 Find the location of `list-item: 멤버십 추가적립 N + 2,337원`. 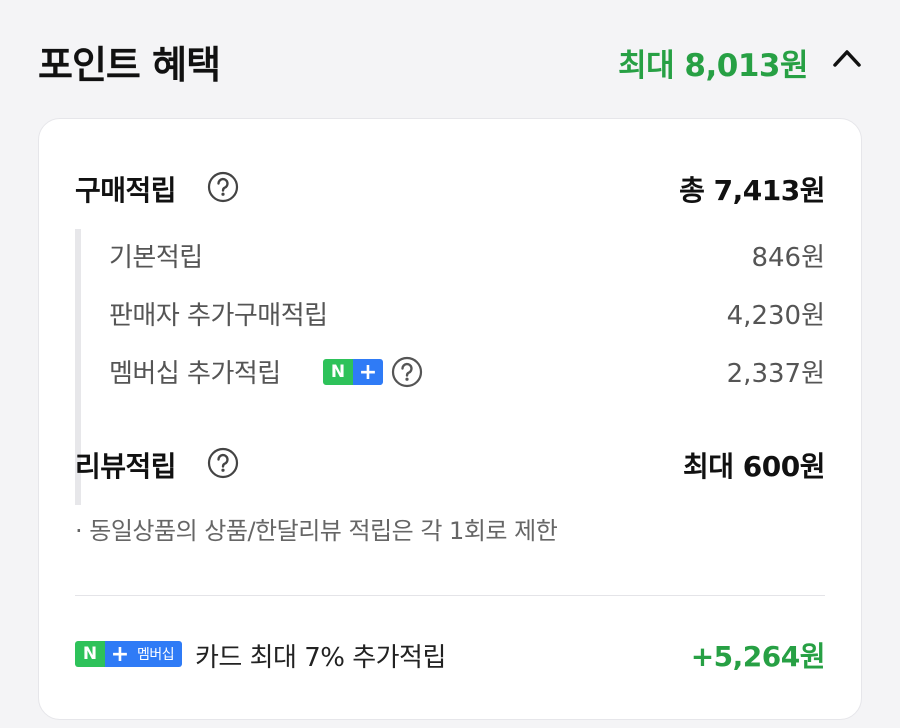

list-item: 멤버십 추가적립 N + 2,337원 is located at coordinates (467, 373).